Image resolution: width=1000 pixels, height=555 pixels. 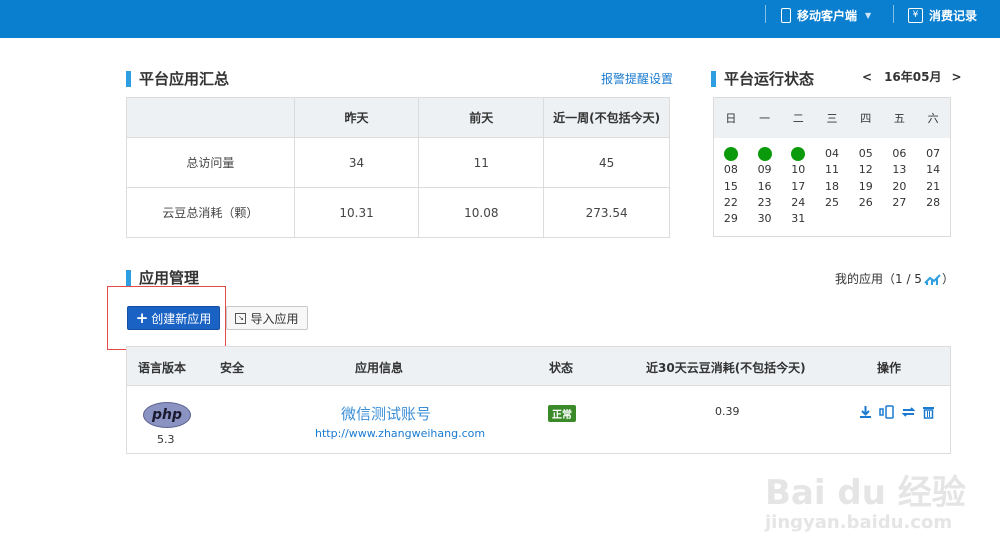 What do you see at coordinates (859, 522) in the screenshot?
I see `baidu-watermark-url: jingyan.baidu.com` at bounding box center [859, 522].